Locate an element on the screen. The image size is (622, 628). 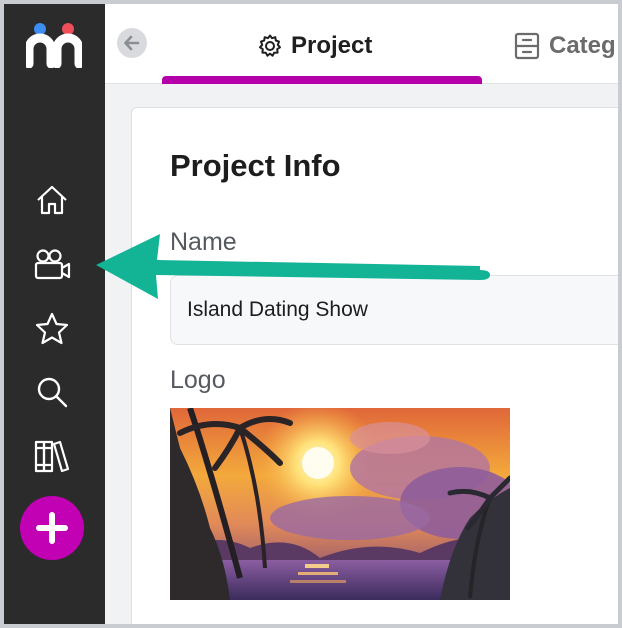
library-icon is located at coordinates (52, 456).